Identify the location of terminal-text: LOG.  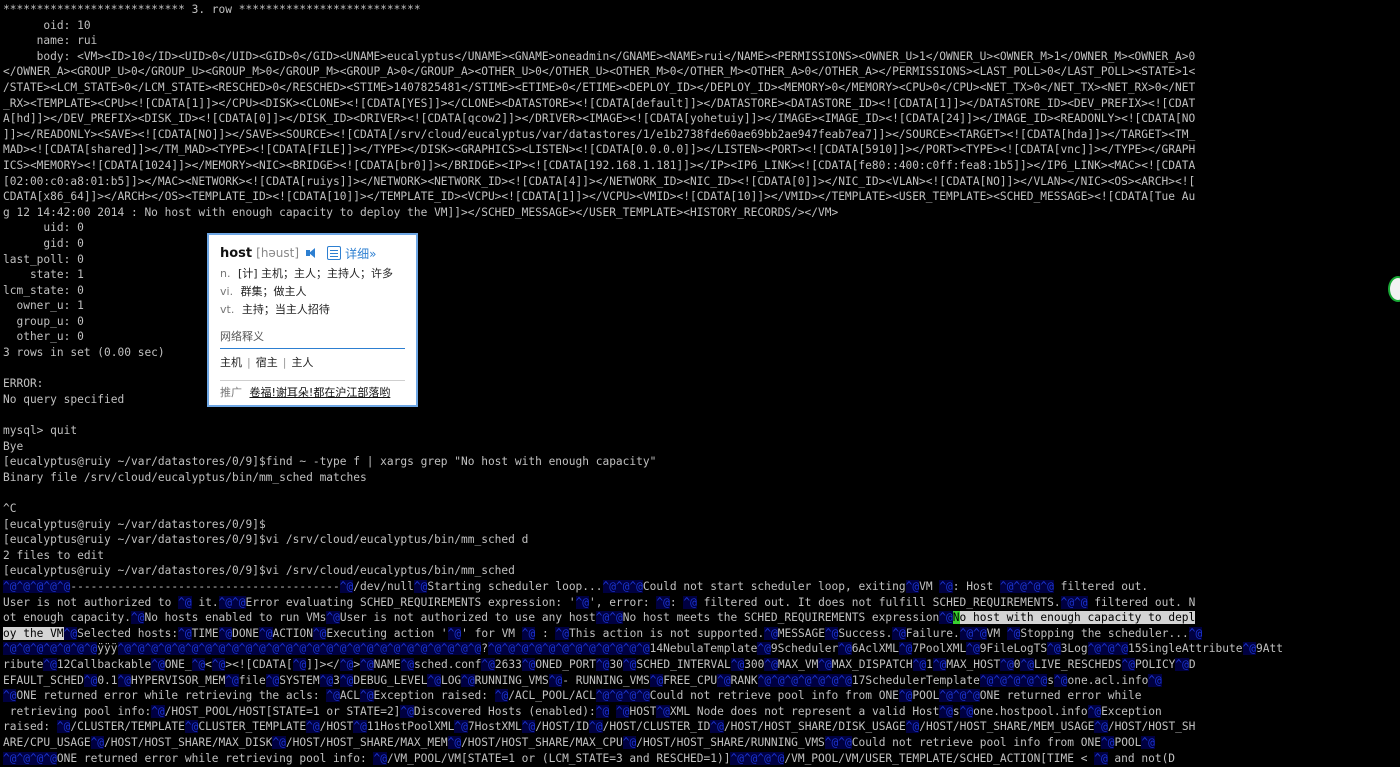
(451, 680).